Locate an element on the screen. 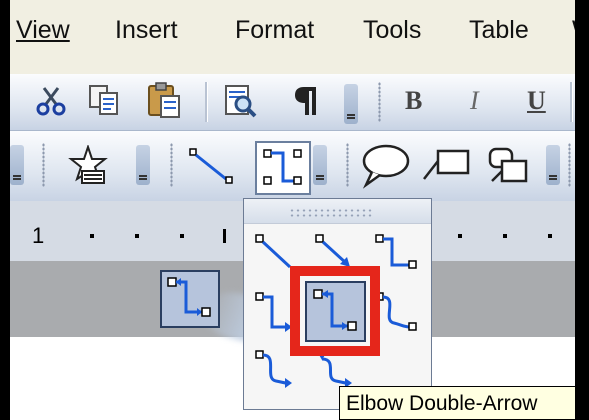 This screenshot has width=589, height=420. elbow-connector-icon is located at coordinates (397, 254).